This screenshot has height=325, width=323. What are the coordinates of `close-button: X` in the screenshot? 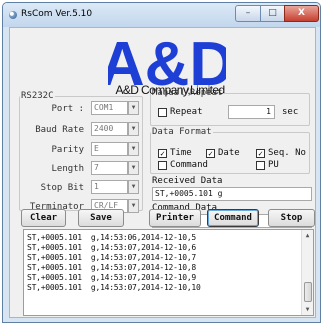 It's located at (301, 13).